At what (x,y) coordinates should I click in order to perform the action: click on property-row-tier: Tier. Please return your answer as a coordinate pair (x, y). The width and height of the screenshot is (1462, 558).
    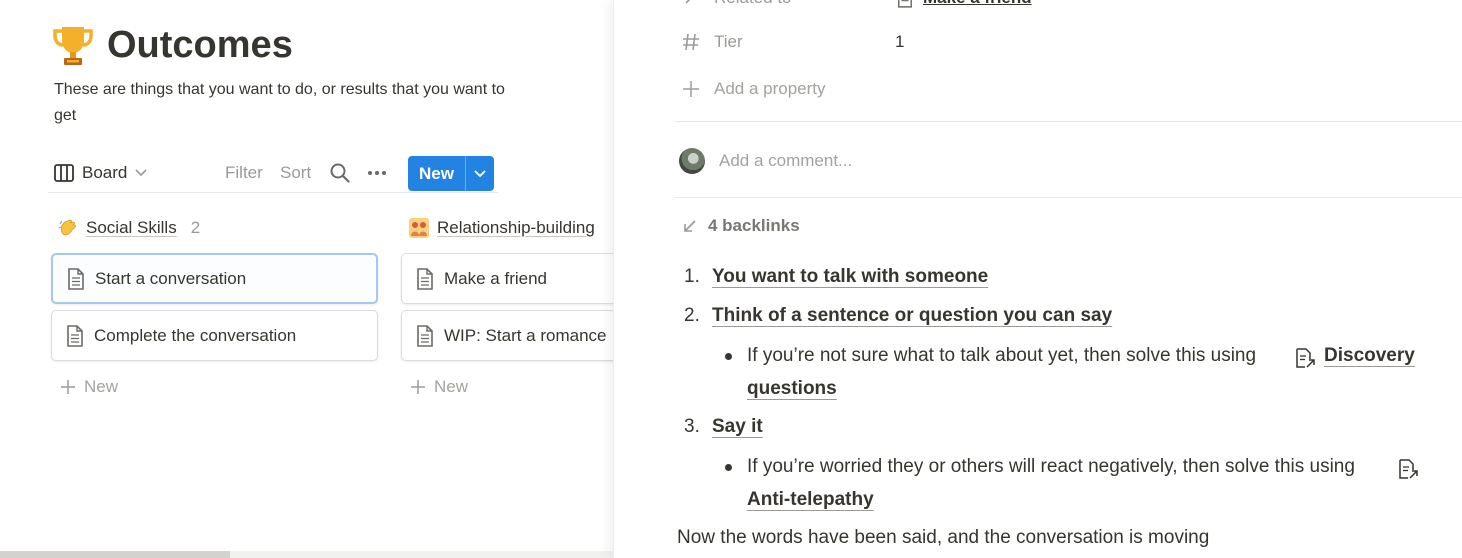
    Looking at the image, I should click on (712, 42).